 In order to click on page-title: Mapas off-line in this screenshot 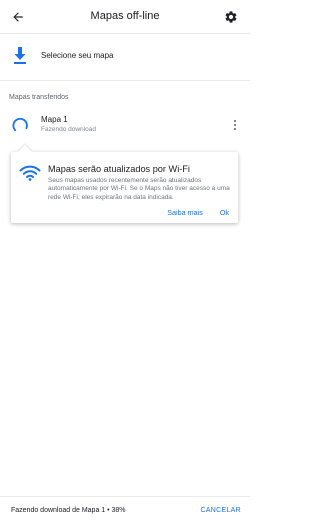, I will do `click(125, 16)`.